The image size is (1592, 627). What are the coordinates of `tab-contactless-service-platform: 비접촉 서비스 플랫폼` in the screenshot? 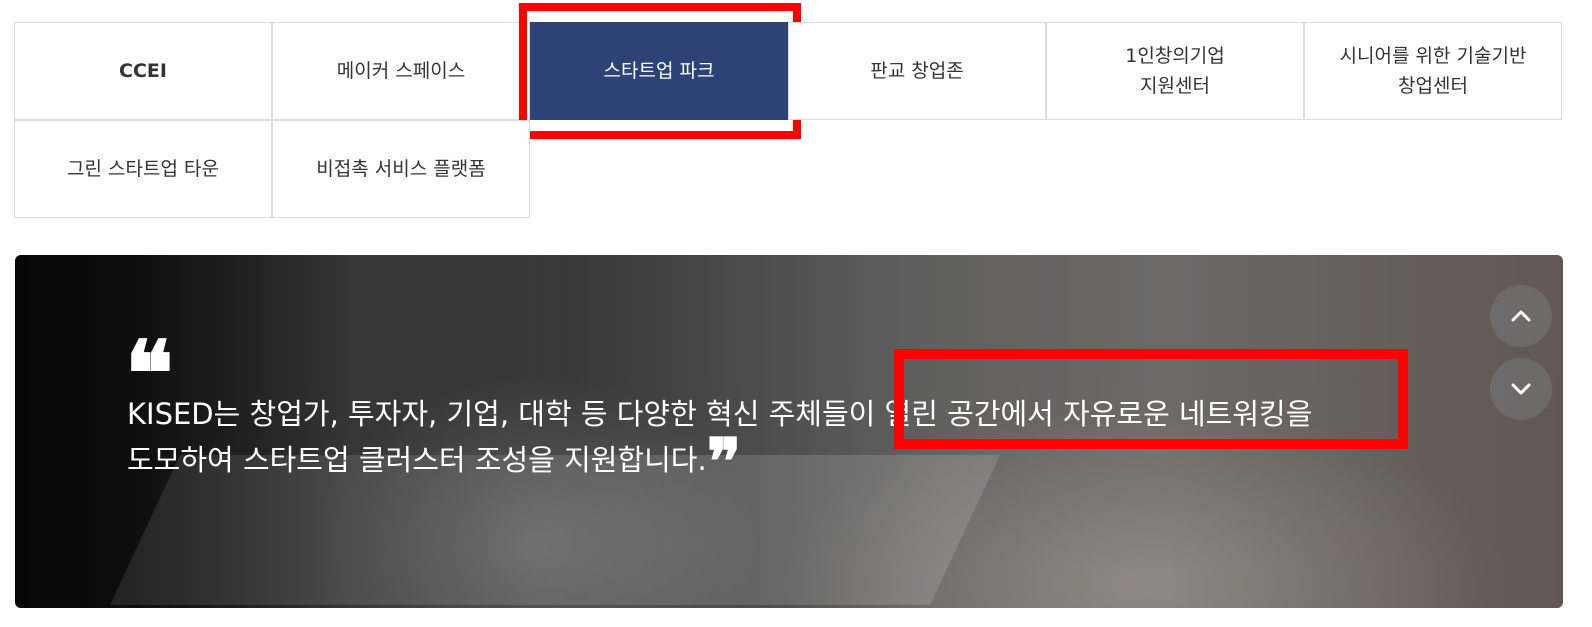 It's located at (401, 169).